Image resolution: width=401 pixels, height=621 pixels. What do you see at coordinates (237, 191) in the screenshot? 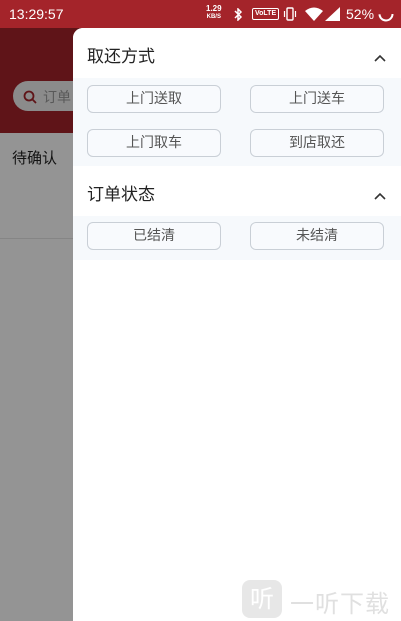
I see `section-header-order-status: 订单状态` at bounding box center [237, 191].